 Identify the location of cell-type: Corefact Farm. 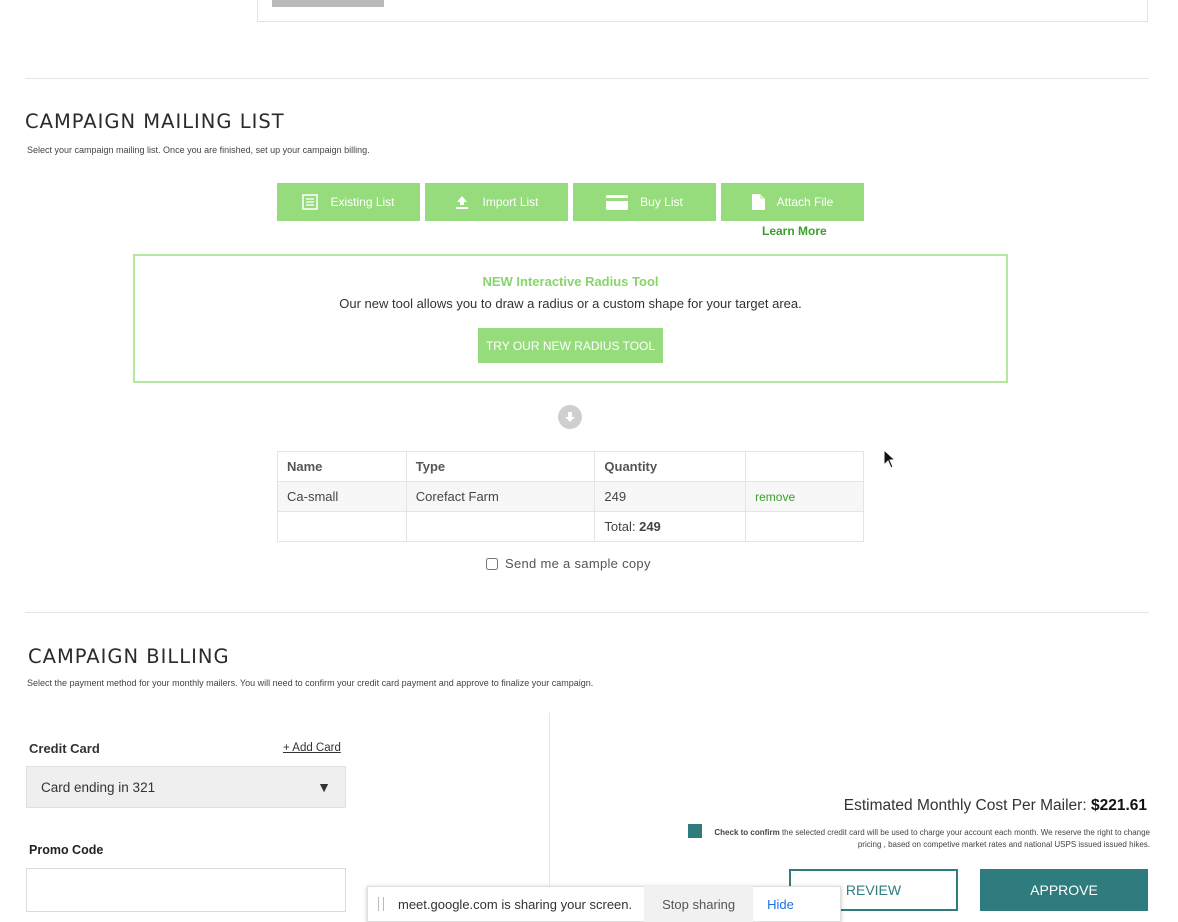
(500, 496).